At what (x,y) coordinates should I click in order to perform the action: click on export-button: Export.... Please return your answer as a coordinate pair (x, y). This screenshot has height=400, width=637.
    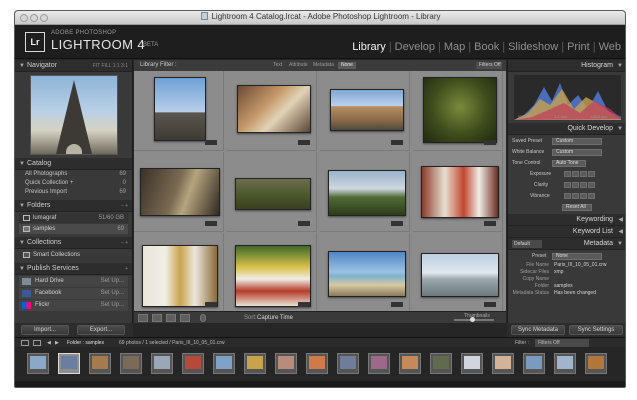
    Looking at the image, I should click on (101, 330).